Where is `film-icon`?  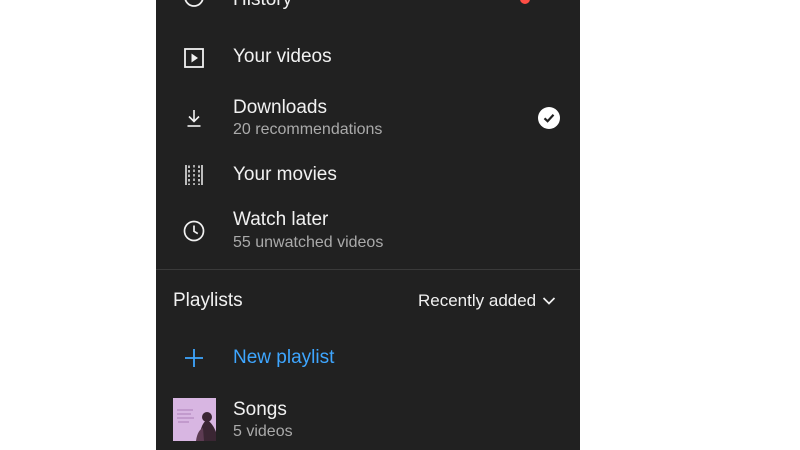
film-icon is located at coordinates (194, 175).